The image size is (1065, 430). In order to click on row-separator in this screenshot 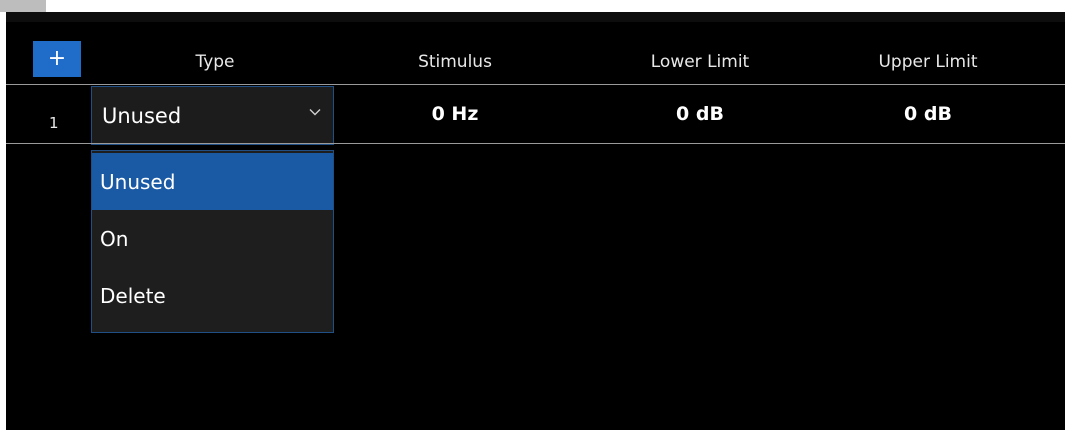, I will do `click(535, 143)`.